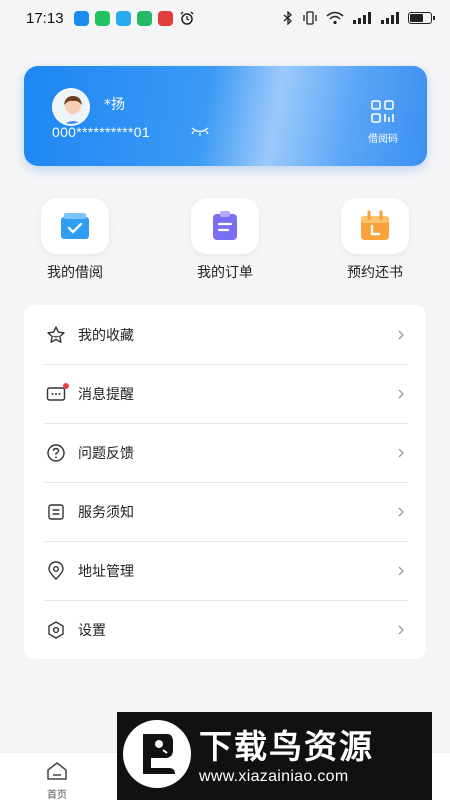 This screenshot has width=450, height=800. Describe the element at coordinates (57, 393) in the screenshot. I see `message-icon` at that location.